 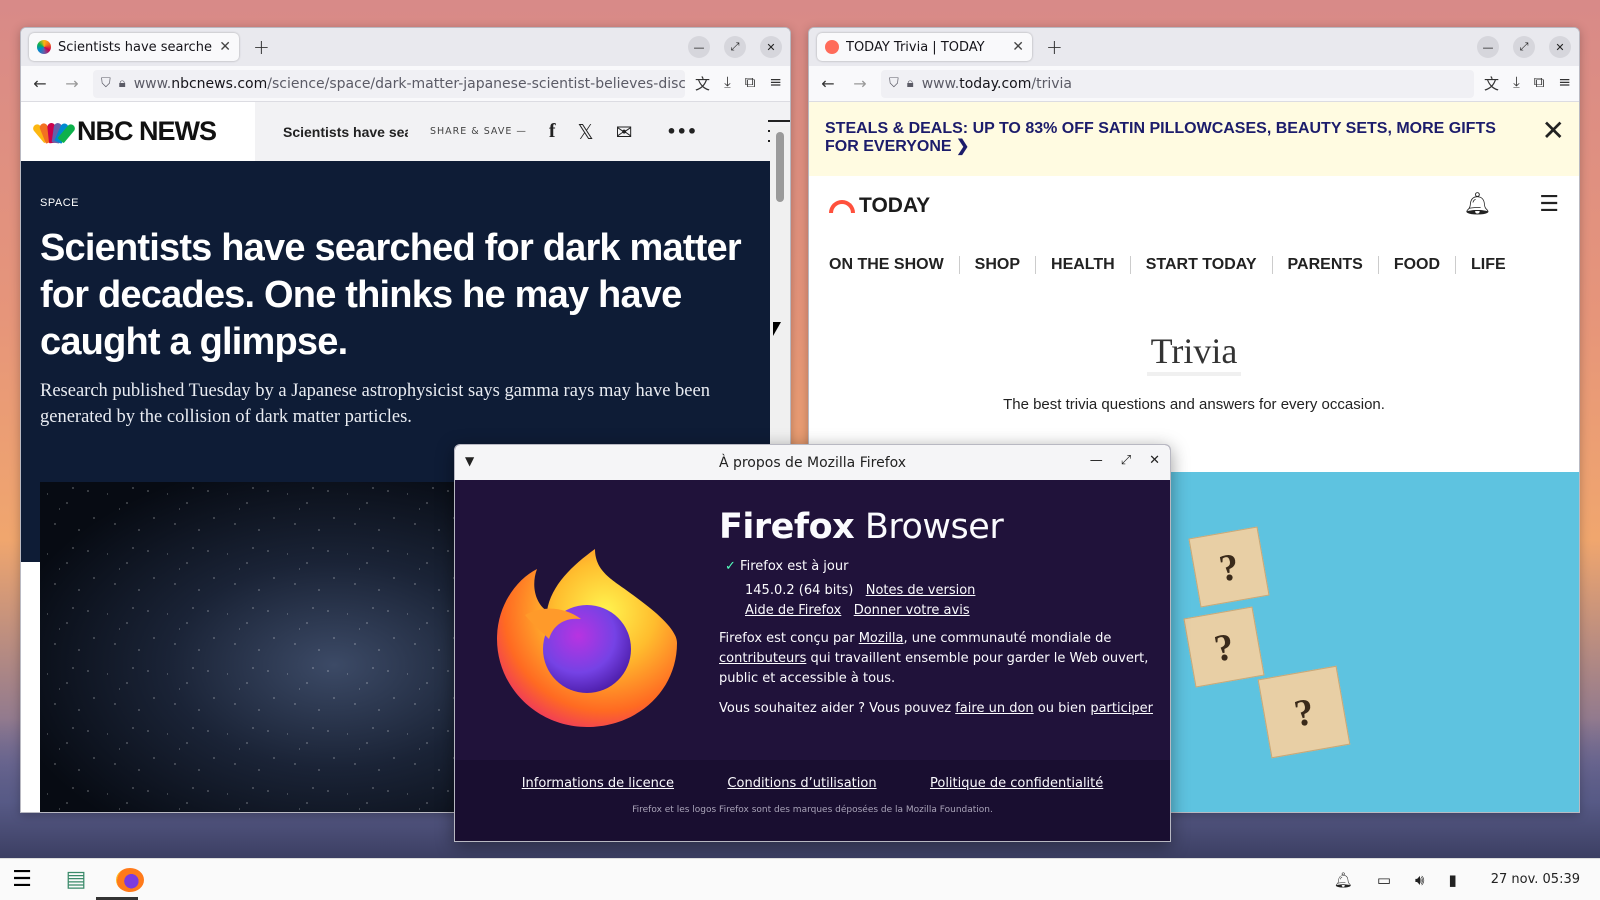 What do you see at coordinates (1452, 880) in the screenshot?
I see `battery-icon: ▮` at bounding box center [1452, 880].